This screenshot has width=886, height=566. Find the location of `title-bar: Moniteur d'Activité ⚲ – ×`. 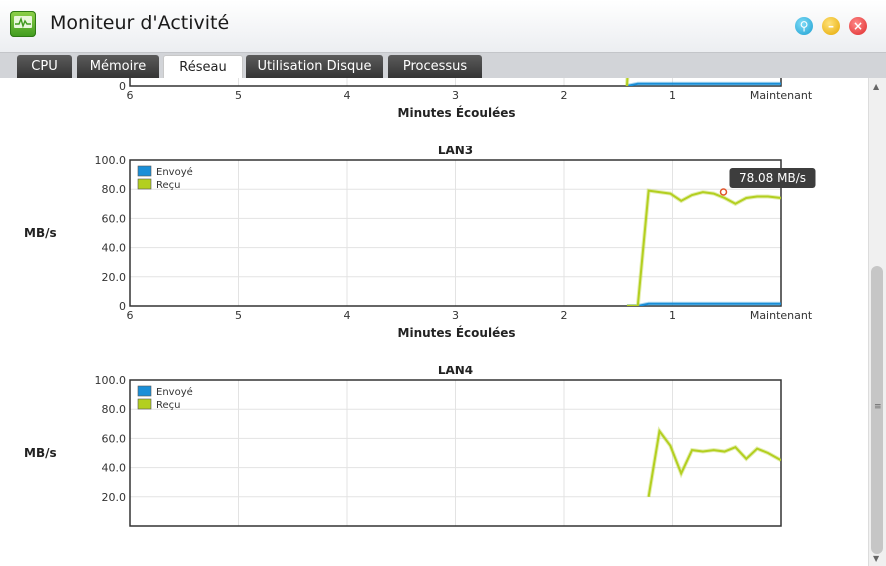

title-bar: Moniteur d'Activité ⚲ – × is located at coordinates (443, 26).